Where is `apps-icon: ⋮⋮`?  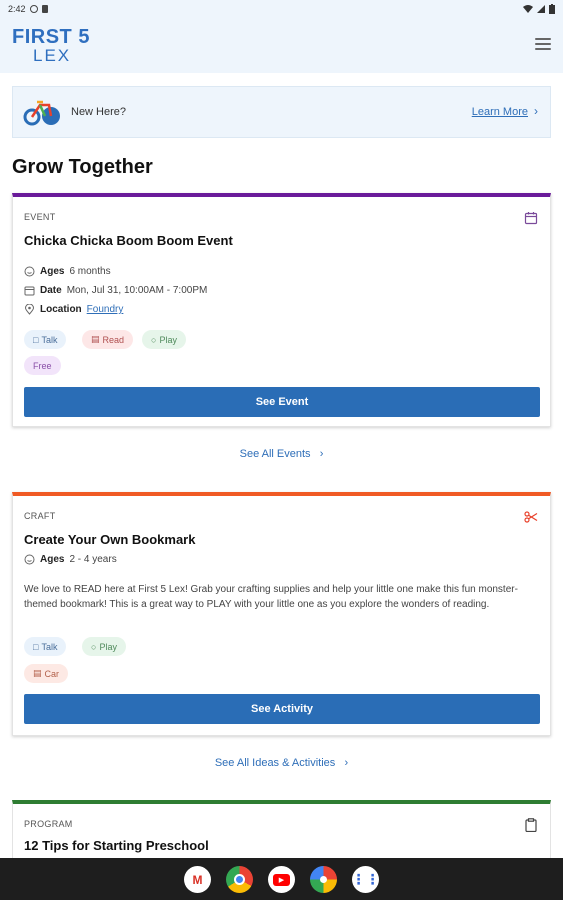
apps-icon: ⋮⋮ is located at coordinates (366, 879).